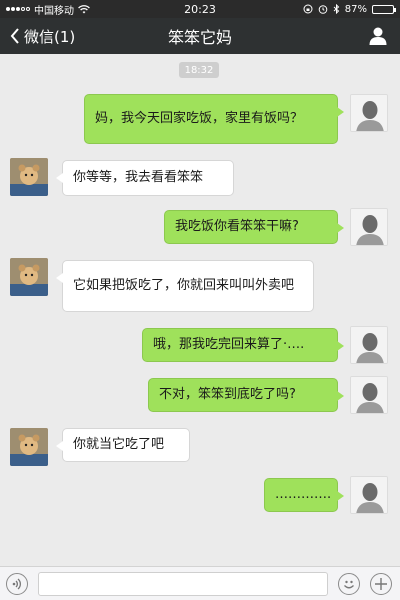 This screenshot has width=400, height=600. Describe the element at coordinates (378, 36) in the screenshot. I see `person-icon` at that location.